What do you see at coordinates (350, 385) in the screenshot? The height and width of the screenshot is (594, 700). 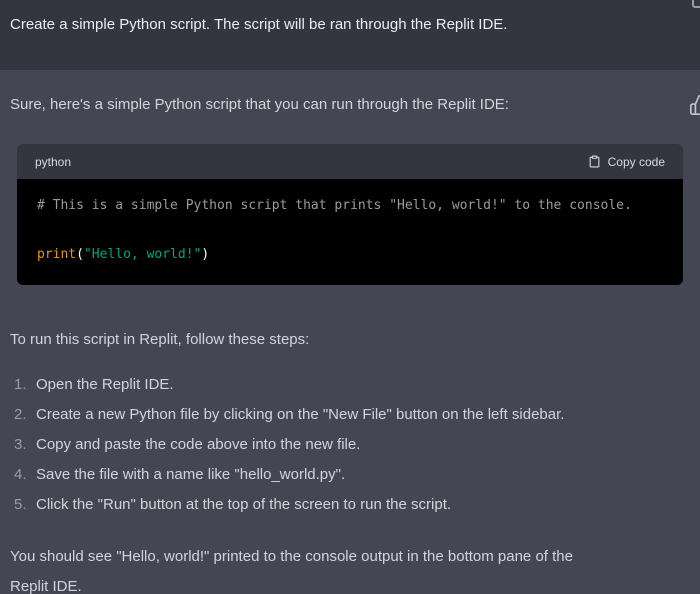 I see `list-item: 1. Open the Replit IDE.` at bounding box center [350, 385].